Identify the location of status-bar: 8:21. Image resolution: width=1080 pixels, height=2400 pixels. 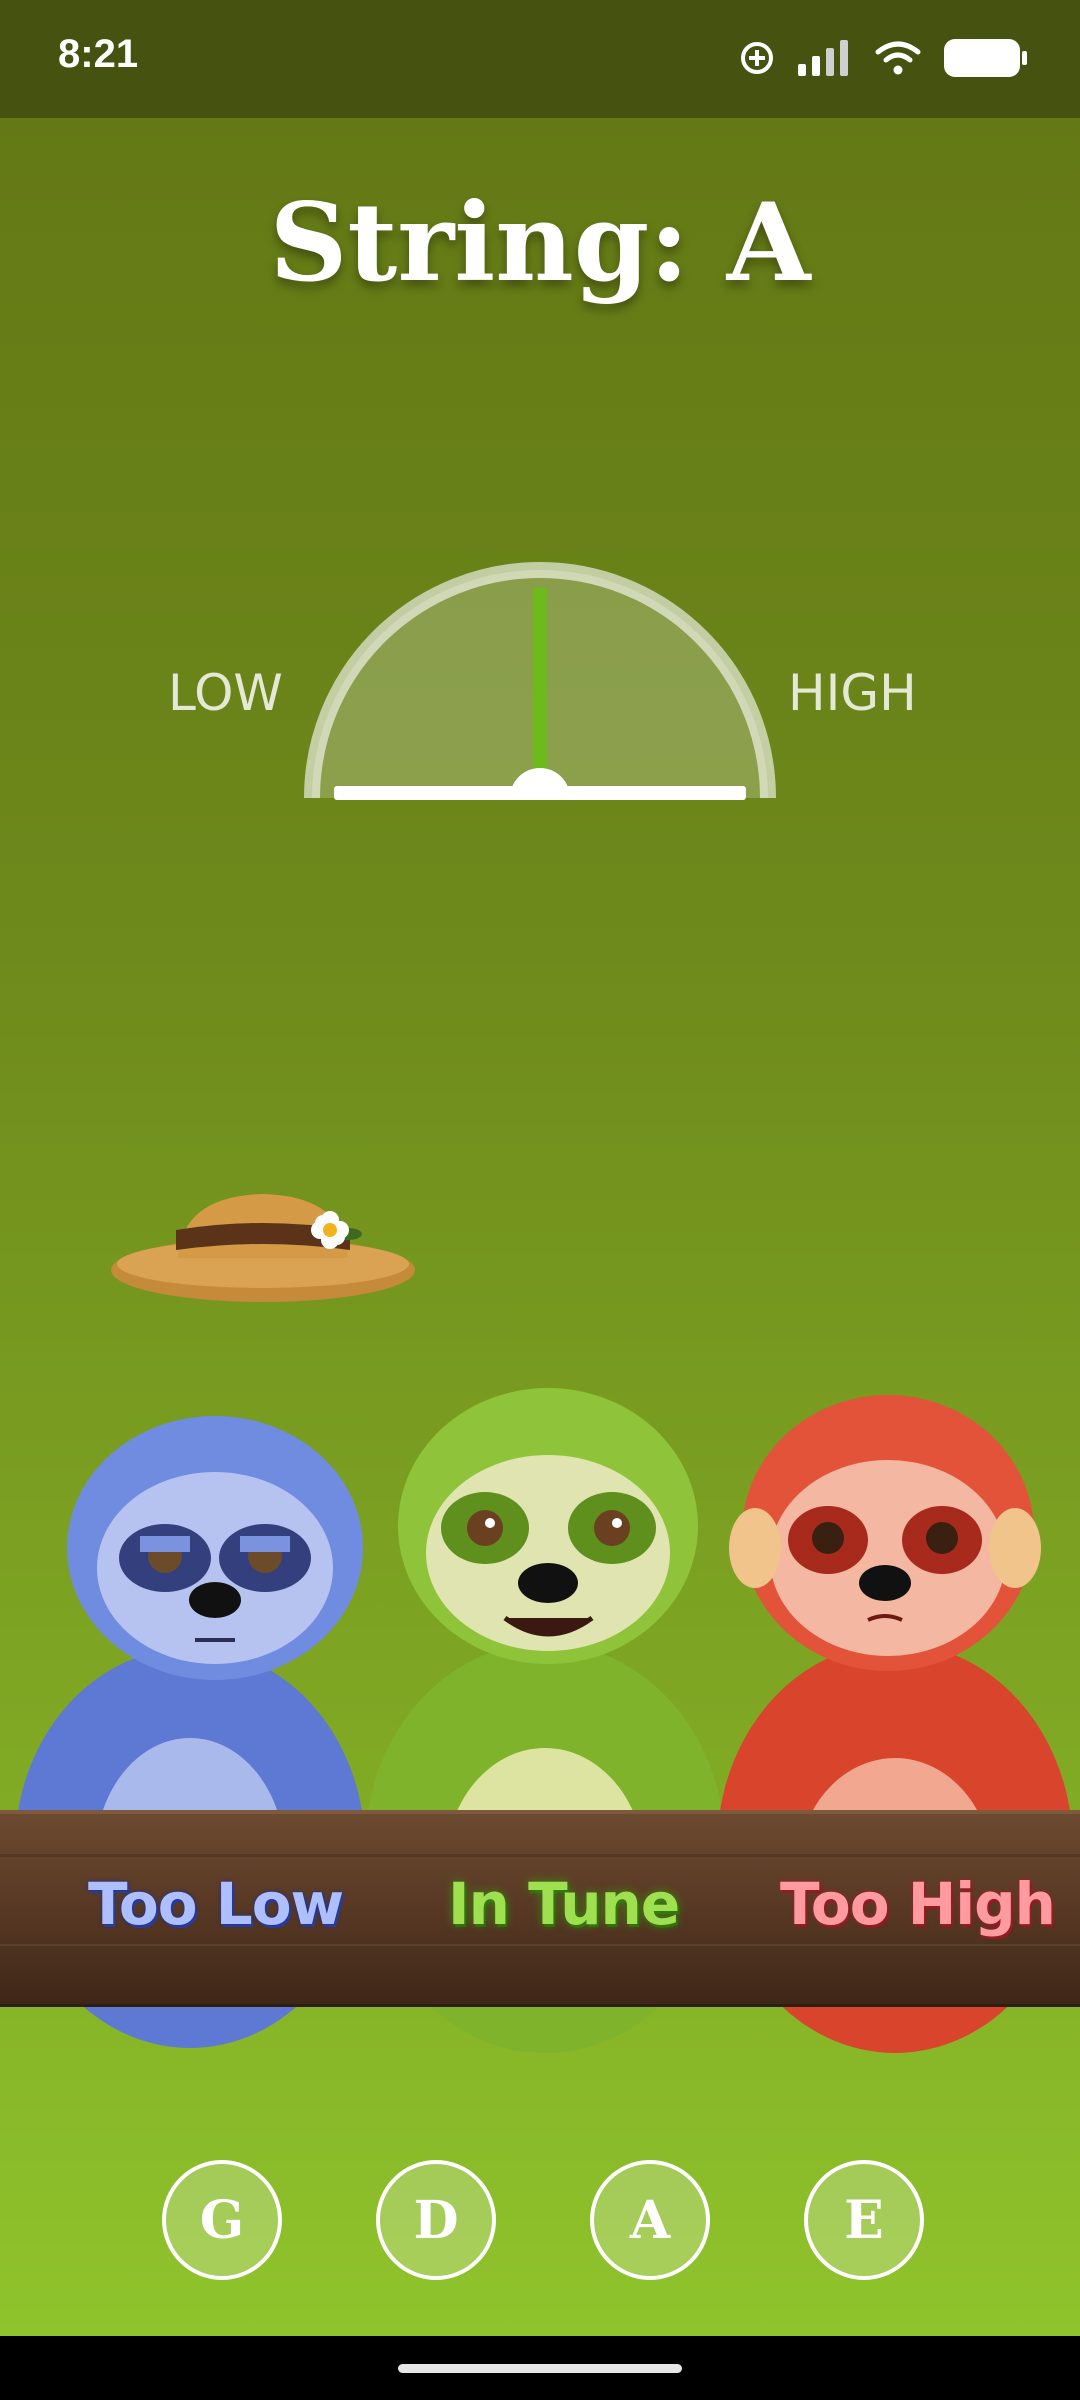
(540, 59).